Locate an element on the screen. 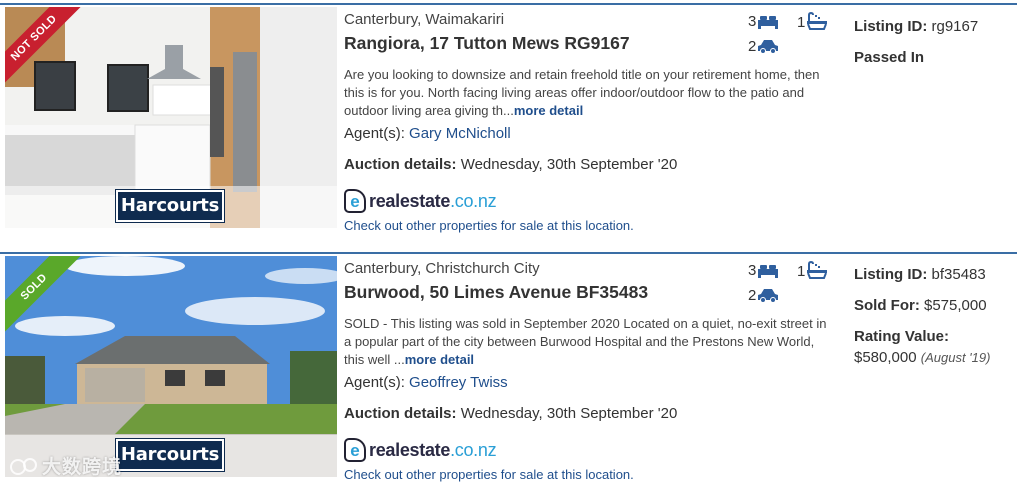  listing-status: Passed In is located at coordinates (889, 57).